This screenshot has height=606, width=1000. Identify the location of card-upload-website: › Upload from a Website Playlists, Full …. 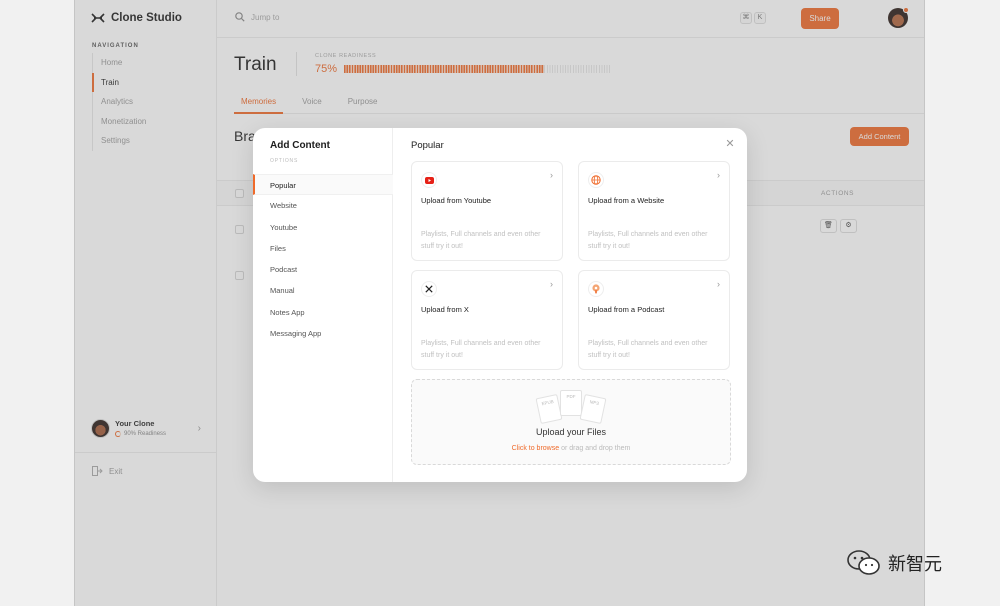
(654, 211).